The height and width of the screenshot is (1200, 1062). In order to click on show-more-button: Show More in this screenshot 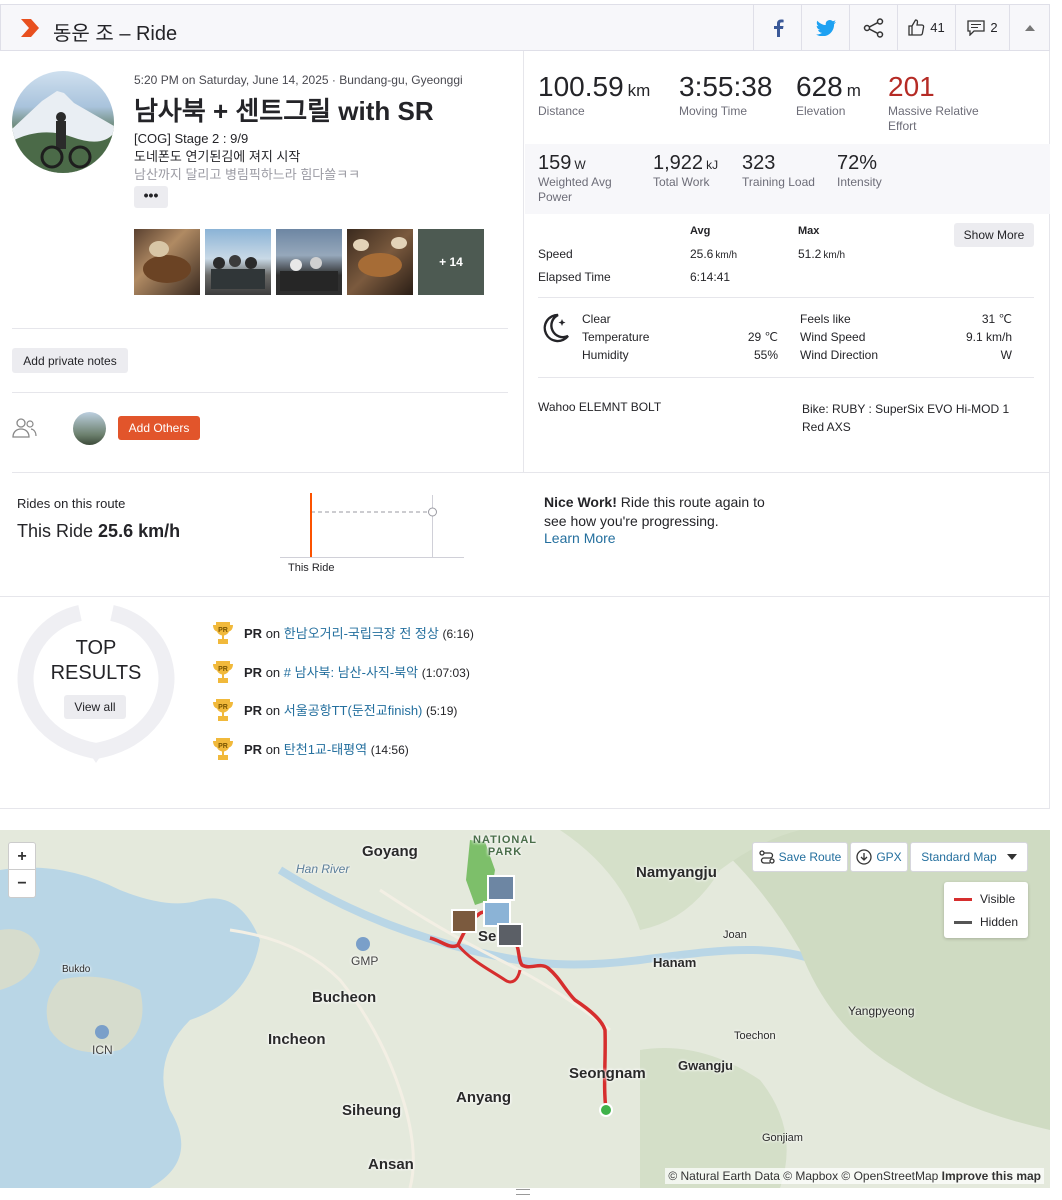, I will do `click(994, 235)`.